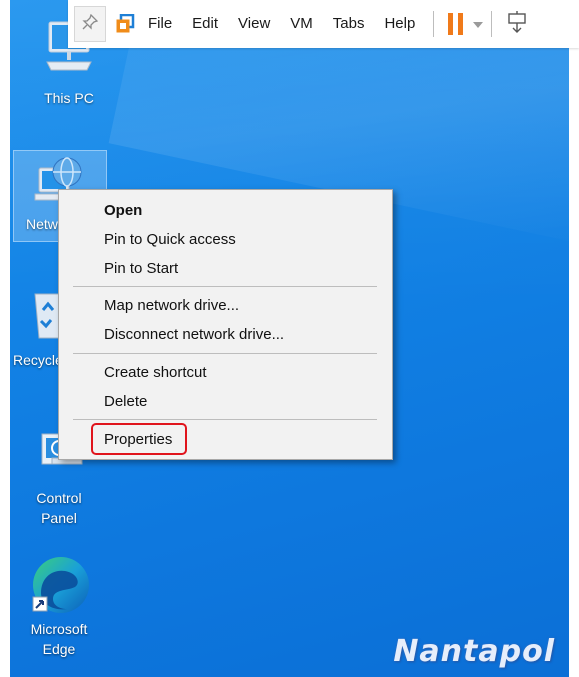 This screenshot has width=579, height=677. What do you see at coordinates (141, 268) in the screenshot?
I see `menu-item-pin-to-start: Pin to Start` at bounding box center [141, 268].